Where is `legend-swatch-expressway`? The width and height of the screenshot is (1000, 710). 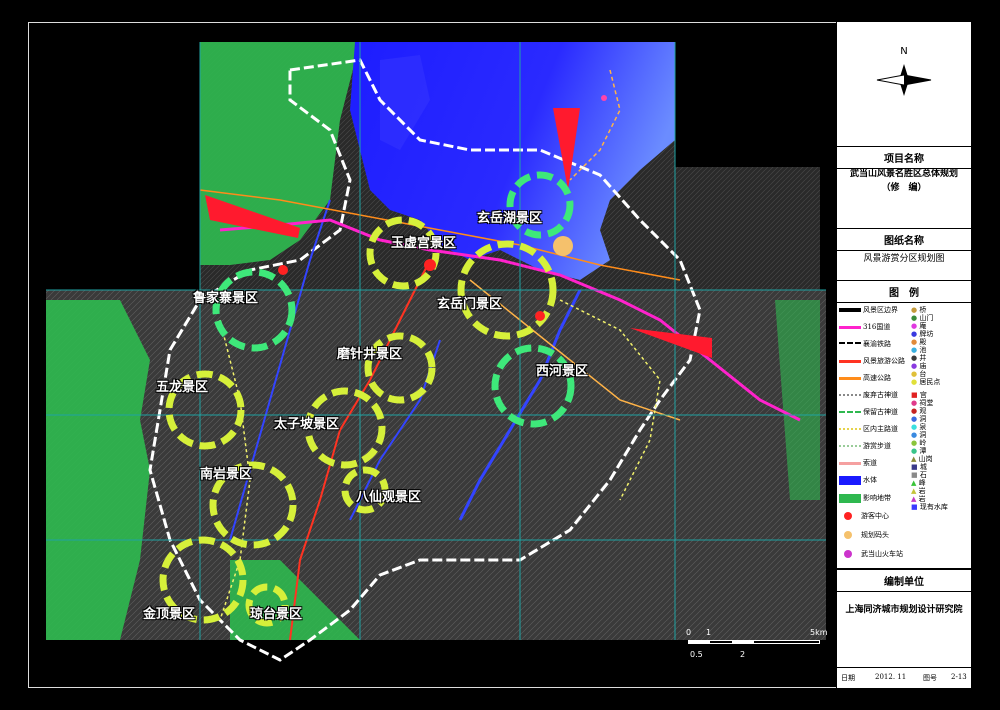 legend-swatch-expressway is located at coordinates (850, 378).